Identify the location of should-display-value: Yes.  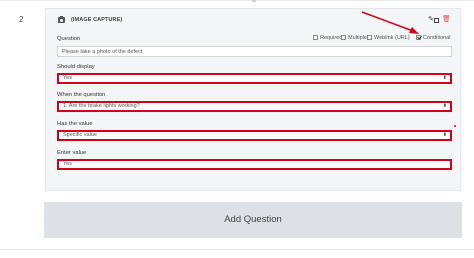
(67, 78).